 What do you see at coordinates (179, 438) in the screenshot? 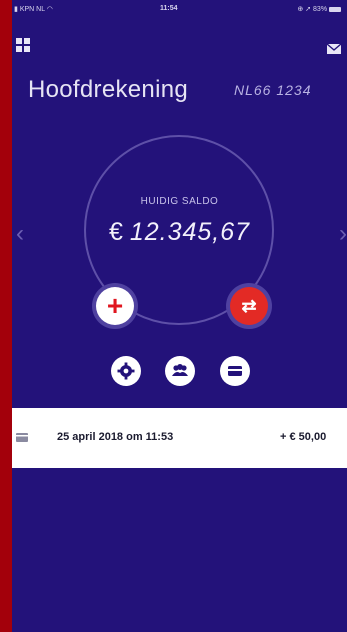
I see `transaction-row: 25 april 2018 om 11:53 + € 50,00` at bounding box center [179, 438].